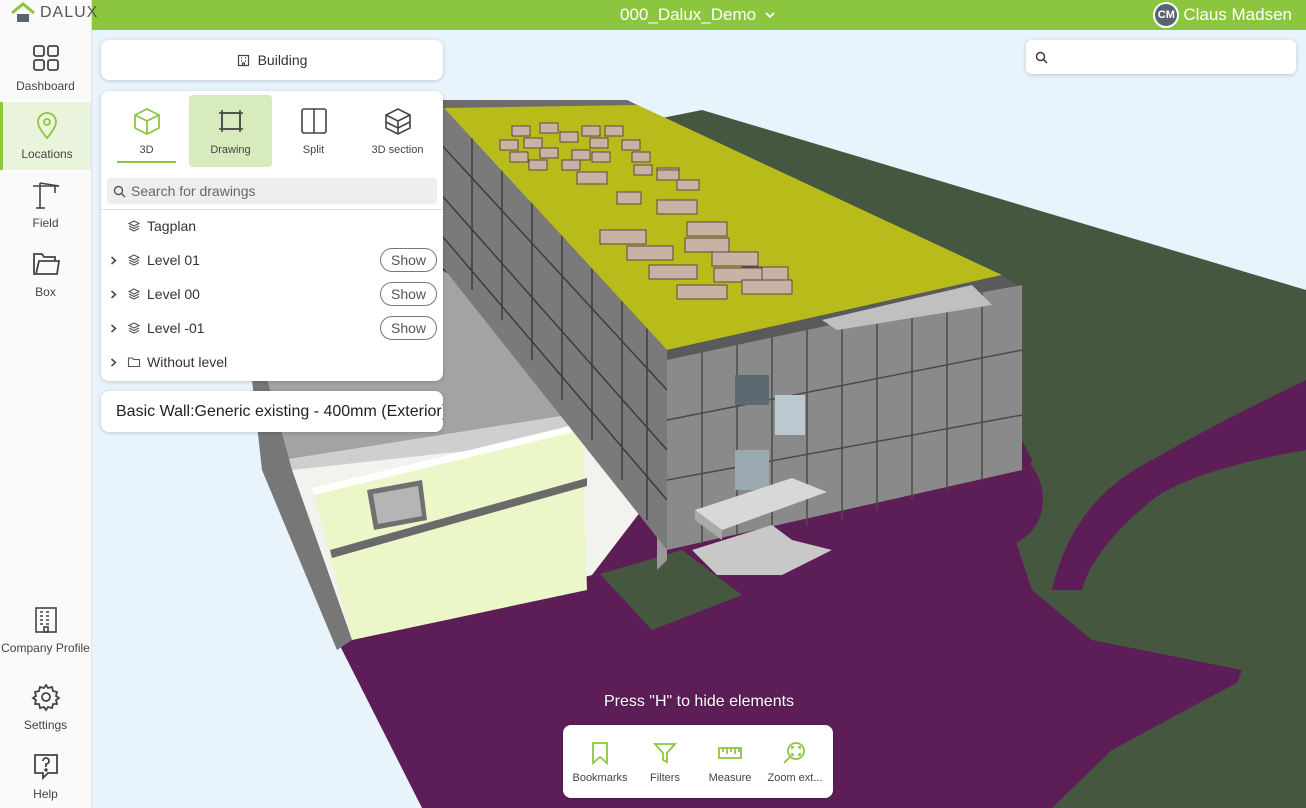 The width and height of the screenshot is (1306, 808). Describe the element at coordinates (47, 125) in the screenshot. I see `location-pin-icon` at that location.